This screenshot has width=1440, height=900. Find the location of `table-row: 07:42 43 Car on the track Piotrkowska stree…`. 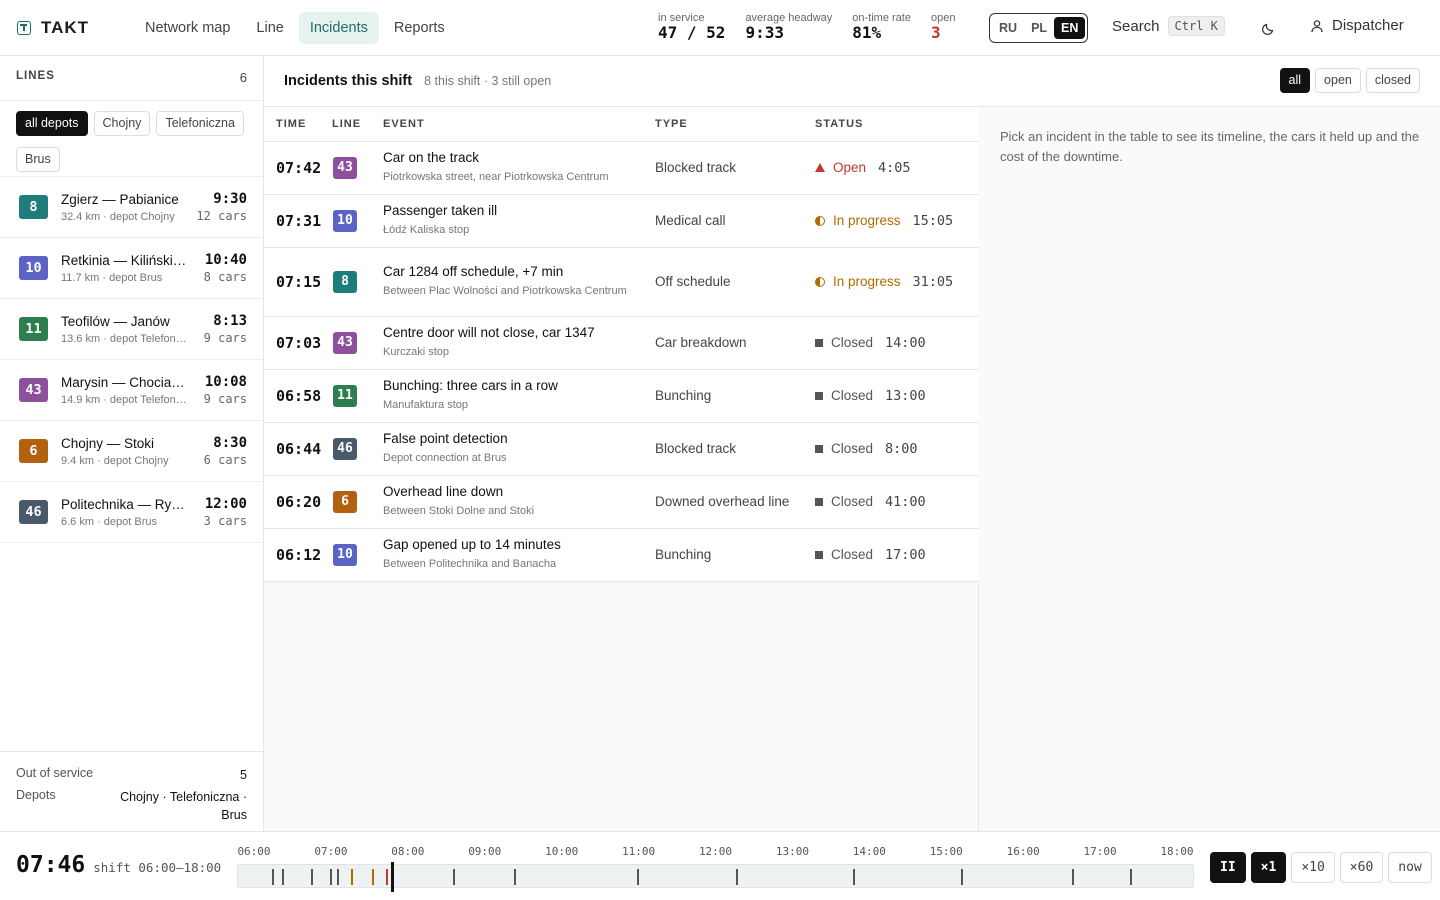

table-row: 07:42 43 Car on the track Piotrkowska stree… is located at coordinates (621, 168).